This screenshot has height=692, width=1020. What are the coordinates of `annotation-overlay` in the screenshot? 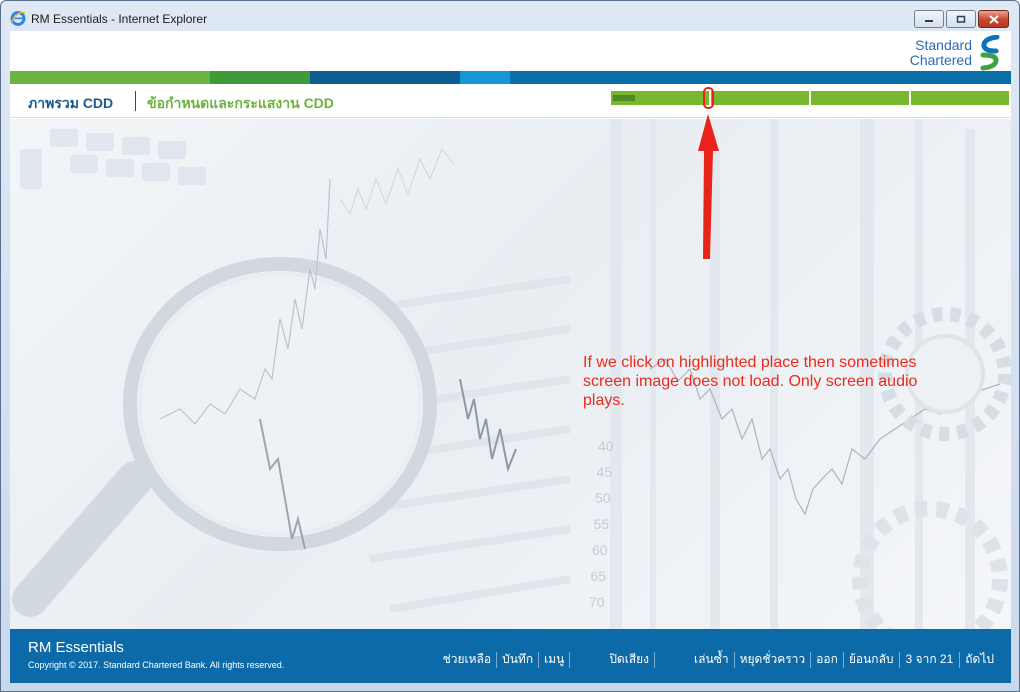 It's located at (708, 173).